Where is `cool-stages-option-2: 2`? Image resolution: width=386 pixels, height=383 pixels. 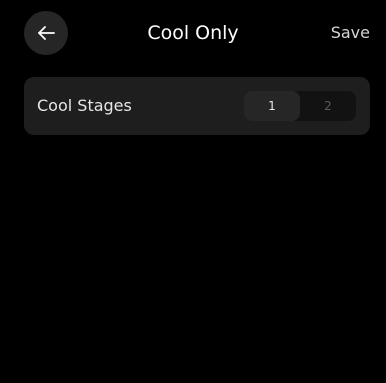 cool-stages-option-2: 2 is located at coordinates (328, 106).